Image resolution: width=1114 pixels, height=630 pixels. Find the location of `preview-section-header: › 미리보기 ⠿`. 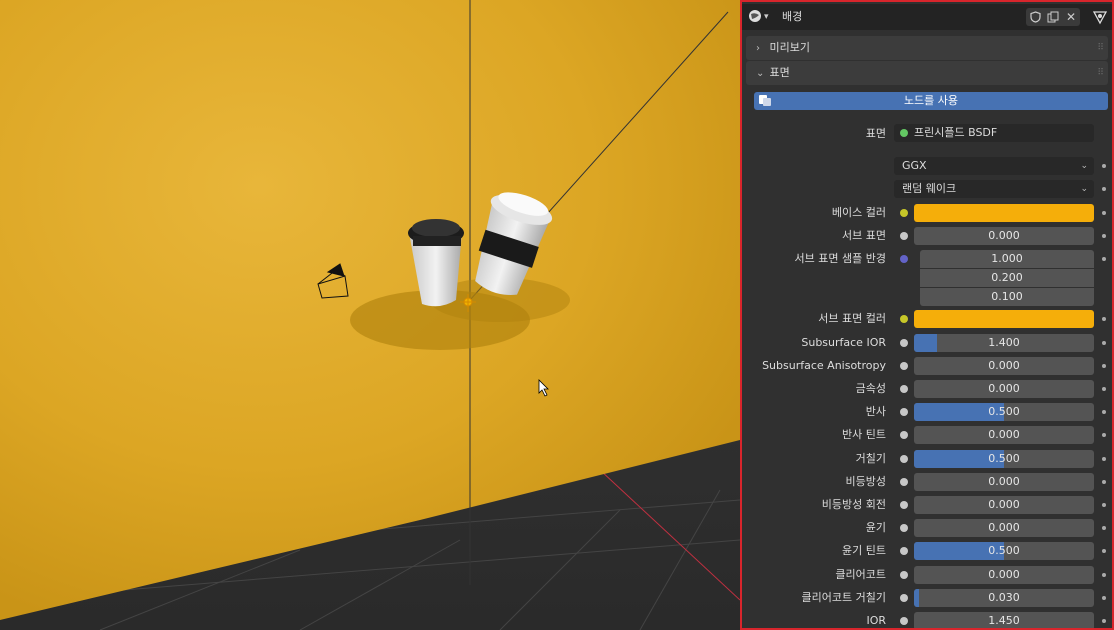

preview-section-header: › 미리보기 ⠿ is located at coordinates (927, 48).